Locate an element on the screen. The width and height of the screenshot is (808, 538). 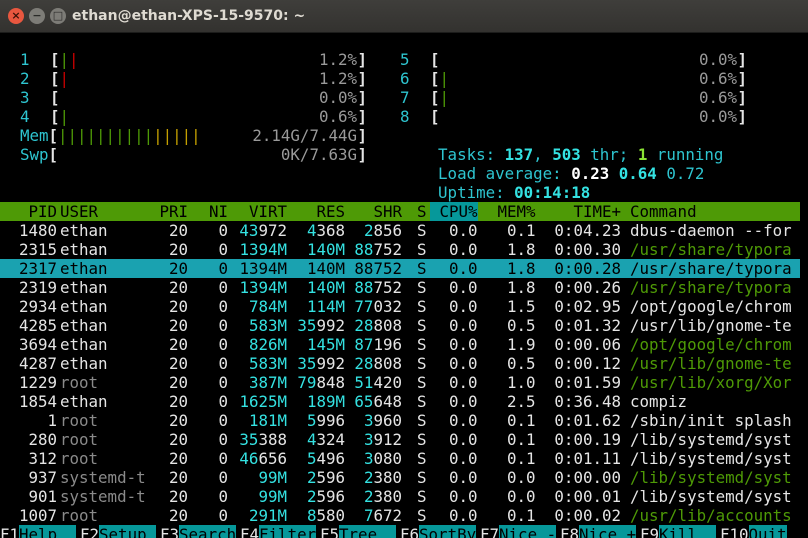
meter-bracket-open: [ is located at coordinates (435, 78).